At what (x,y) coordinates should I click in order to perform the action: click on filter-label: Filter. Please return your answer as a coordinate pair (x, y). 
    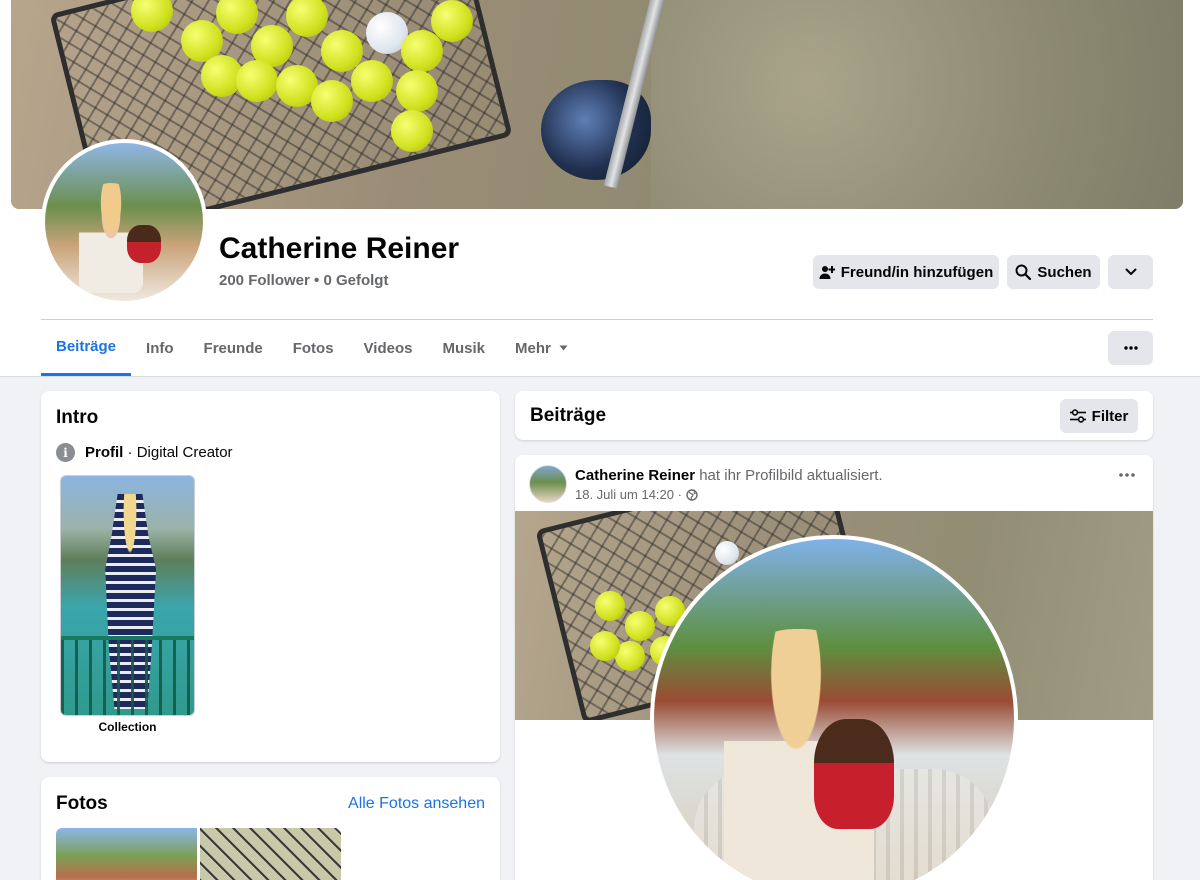
    Looking at the image, I should click on (1110, 416).